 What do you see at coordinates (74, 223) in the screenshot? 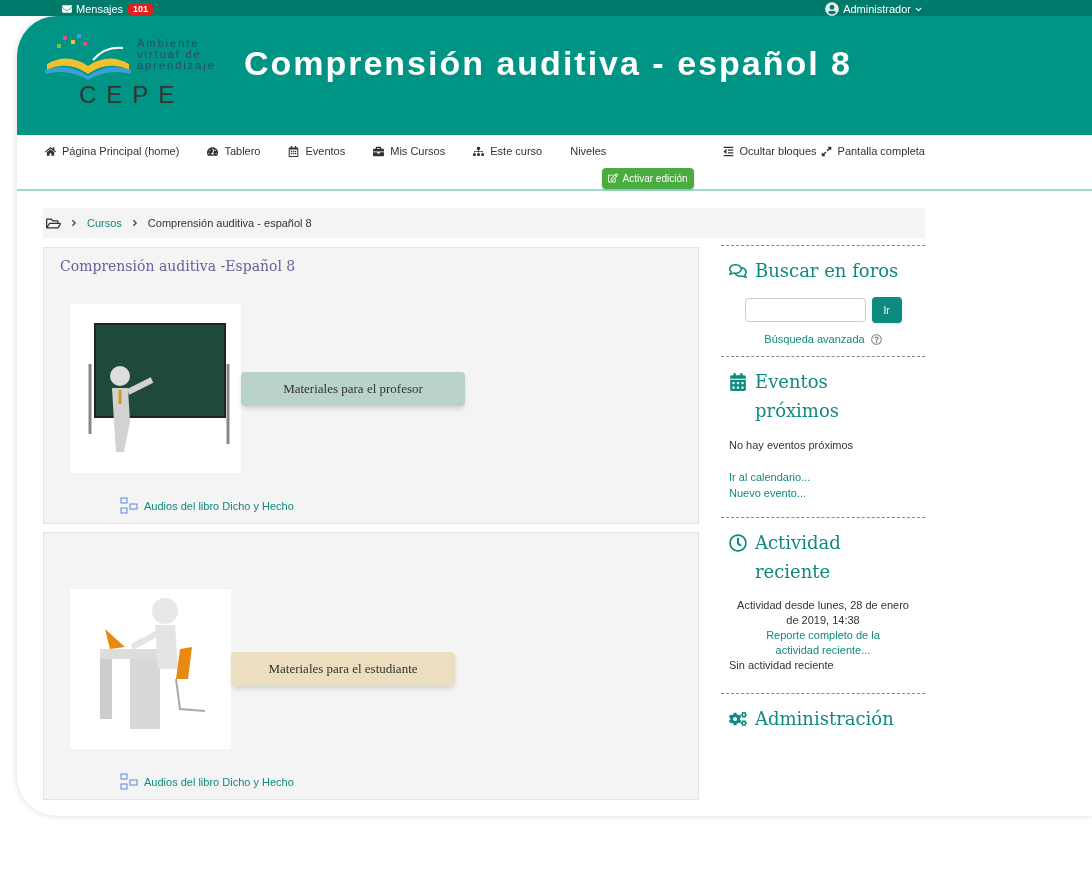
I see `chevron-right-icon` at bounding box center [74, 223].